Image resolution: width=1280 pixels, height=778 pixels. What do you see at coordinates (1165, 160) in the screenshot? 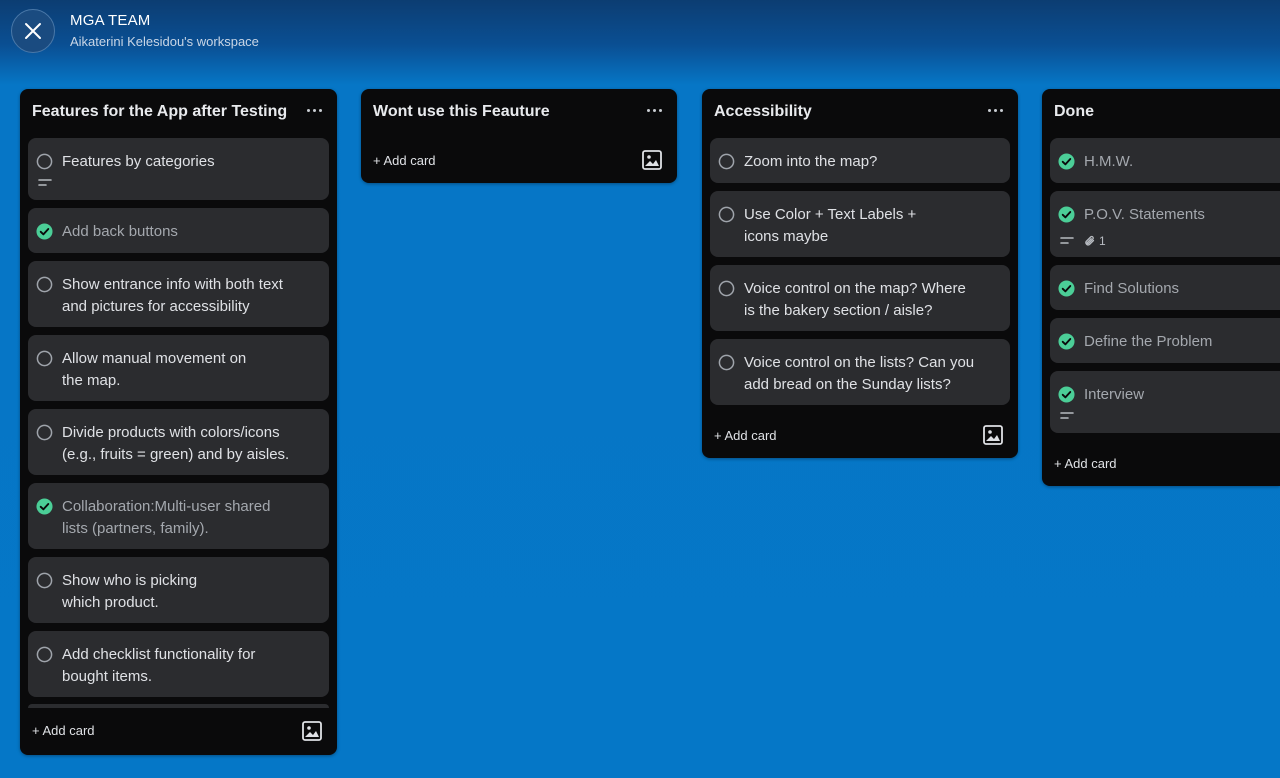
I see `list-card: H.M.W.` at bounding box center [1165, 160].